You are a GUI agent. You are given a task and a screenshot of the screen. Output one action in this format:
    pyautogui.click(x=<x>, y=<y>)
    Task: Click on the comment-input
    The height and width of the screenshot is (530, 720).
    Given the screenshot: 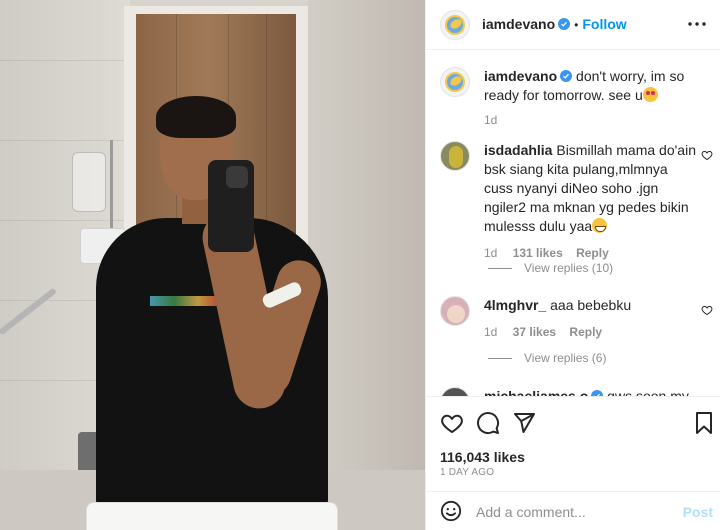 What is the action you would take?
    pyautogui.click(x=576, y=512)
    